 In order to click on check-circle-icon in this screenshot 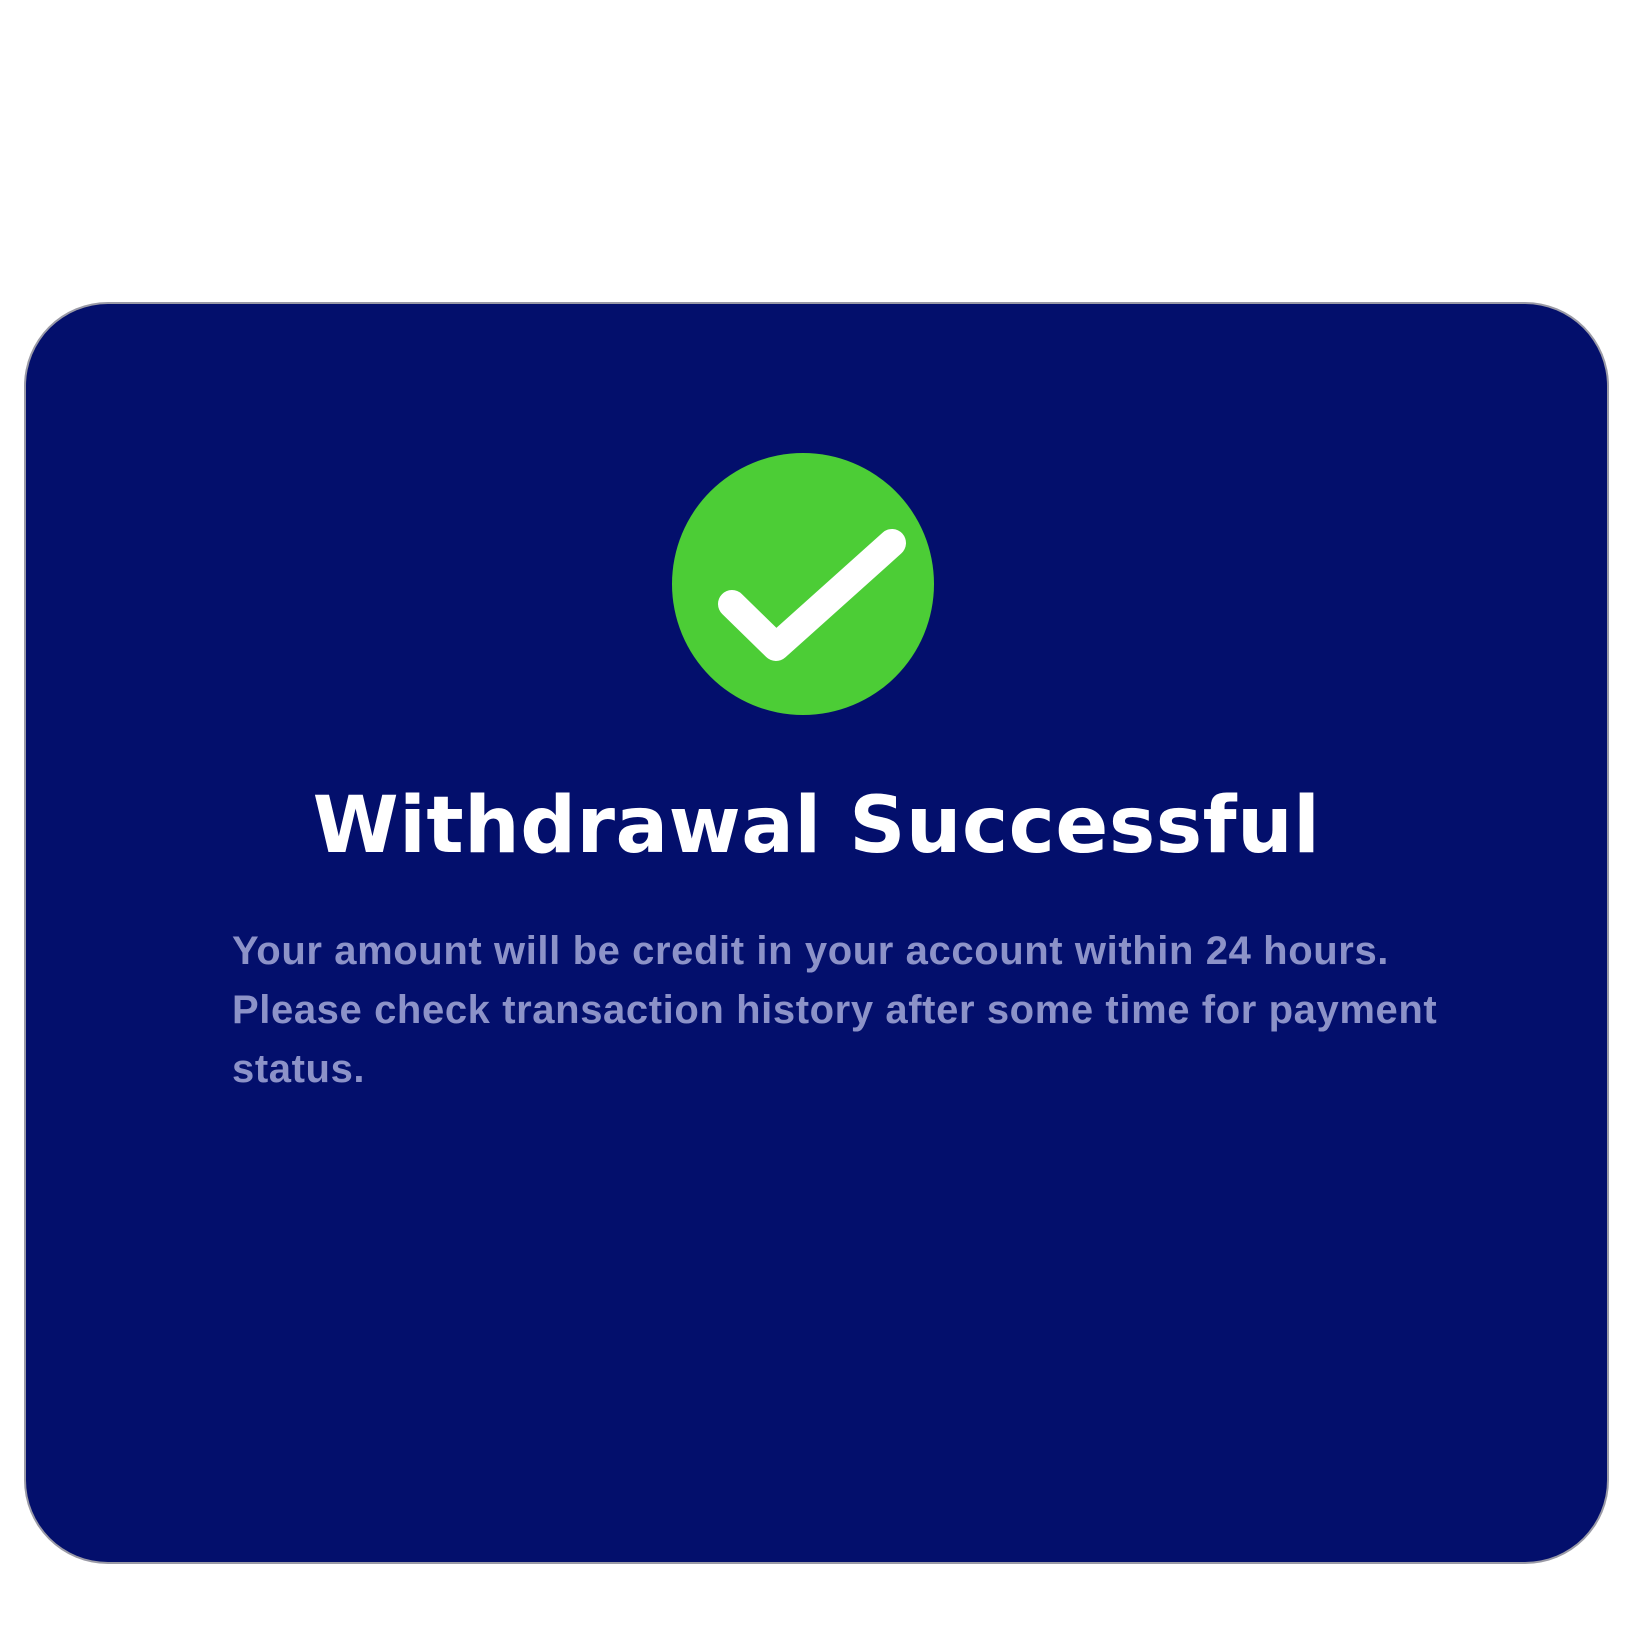, I will do `click(803, 584)`.